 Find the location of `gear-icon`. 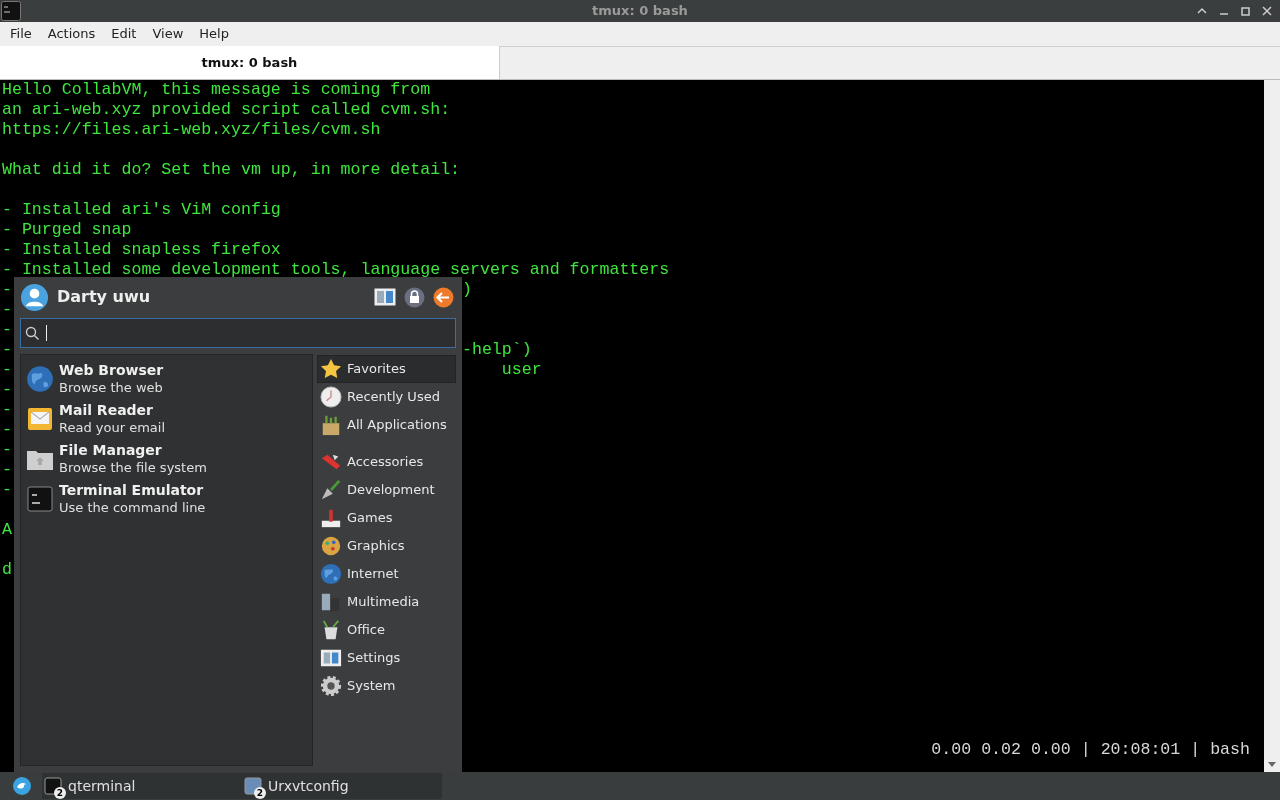

gear-icon is located at coordinates (331, 686).